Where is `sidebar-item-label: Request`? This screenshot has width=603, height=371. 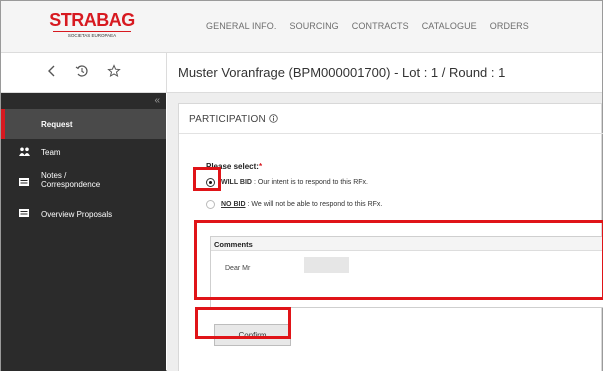
sidebar-item-label: Request is located at coordinates (57, 124).